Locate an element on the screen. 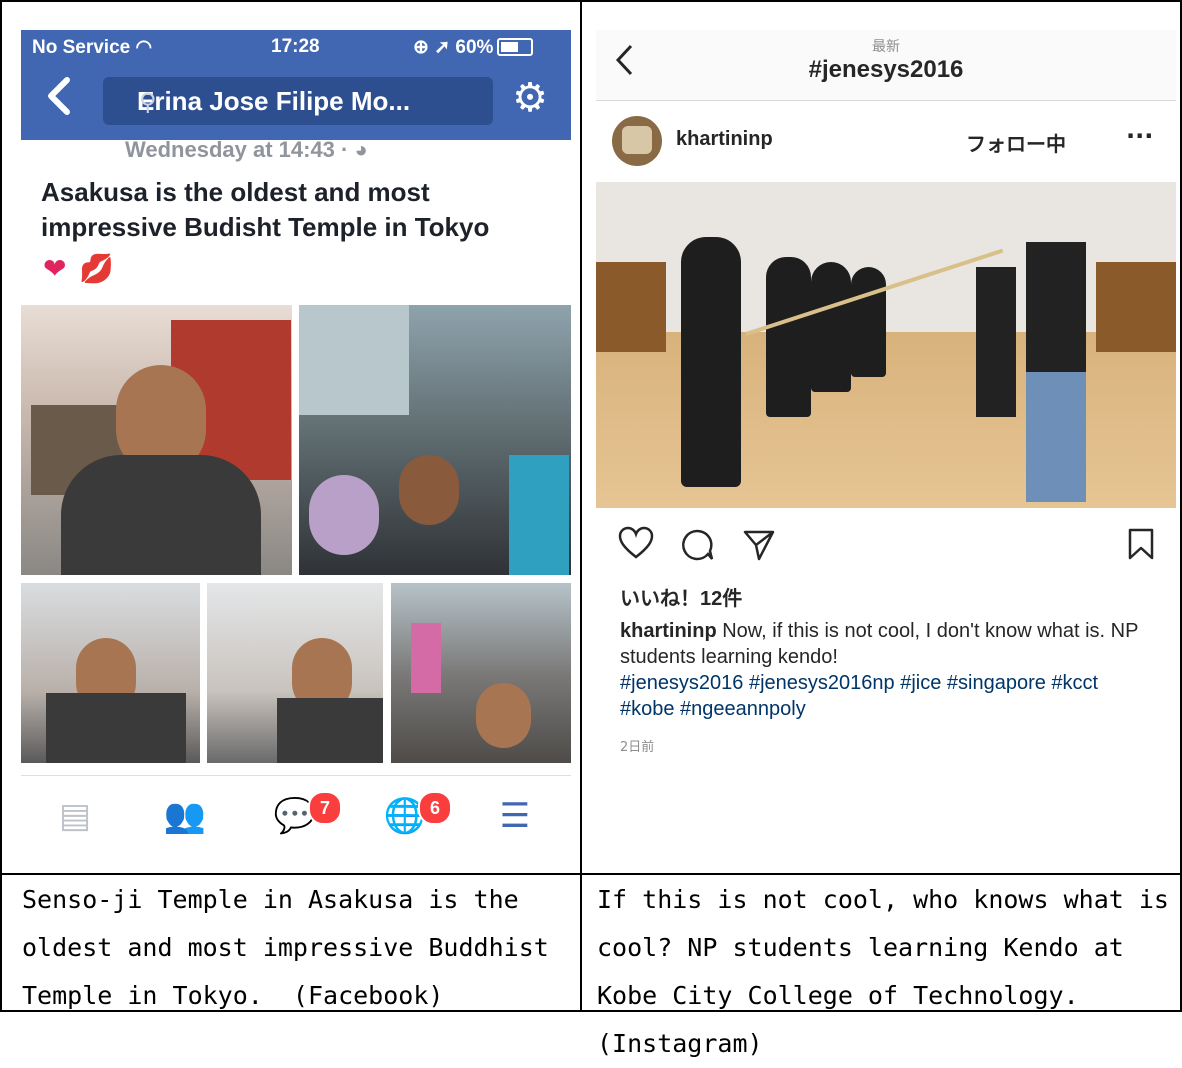  like-count: いいね！12件 is located at coordinates (681, 596).